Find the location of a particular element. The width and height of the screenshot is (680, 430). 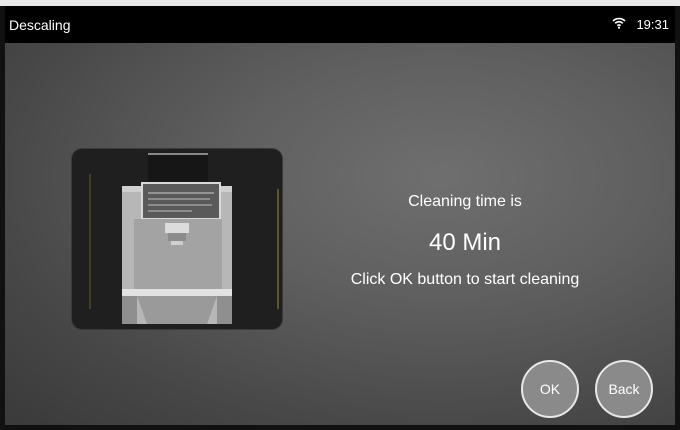

status-bar: Descaling 19:31 is located at coordinates (340, 24).